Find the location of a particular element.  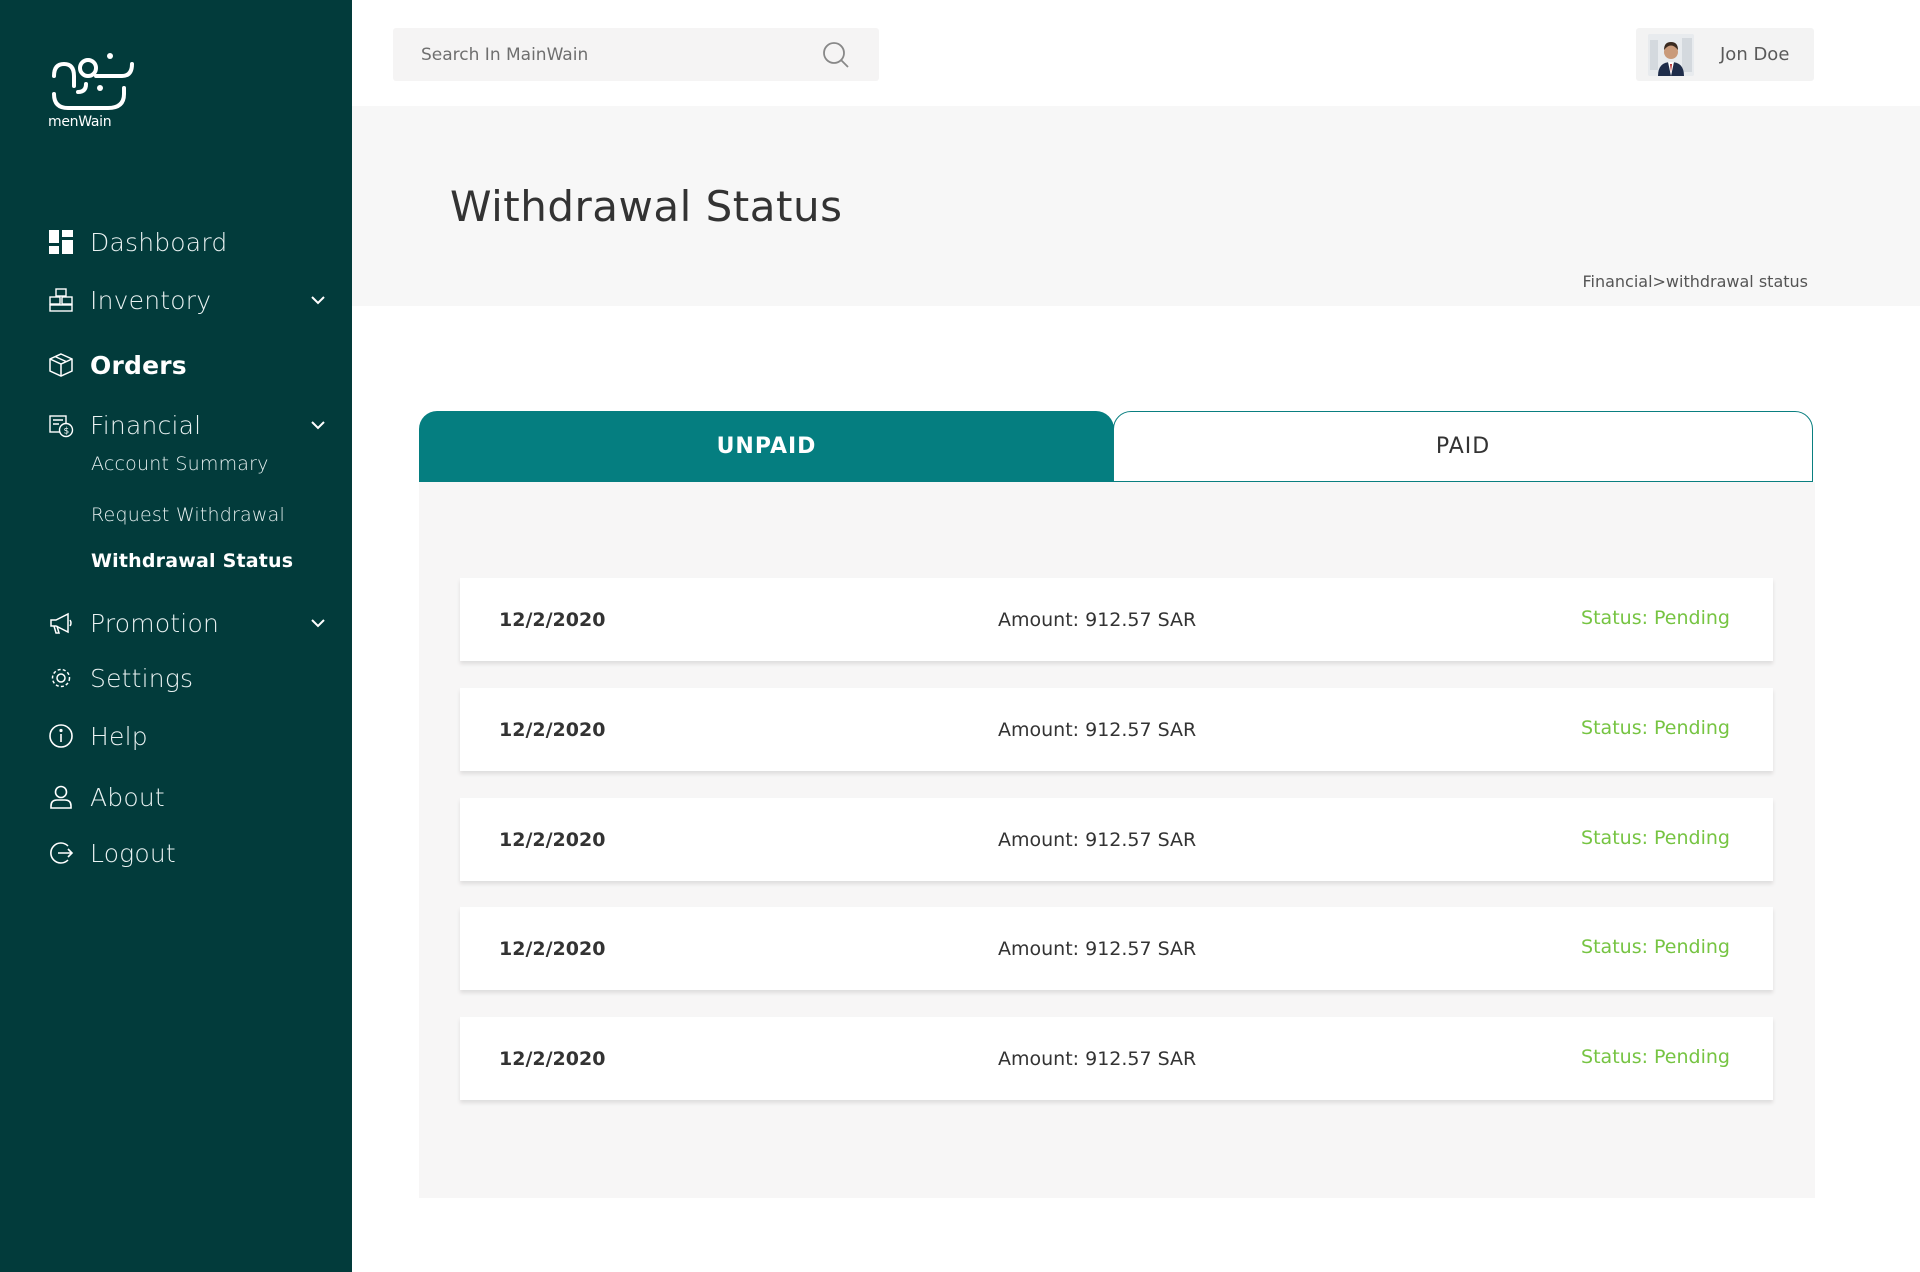

sidebar-subitem-account-summary: Account Summary is located at coordinates (180, 464).